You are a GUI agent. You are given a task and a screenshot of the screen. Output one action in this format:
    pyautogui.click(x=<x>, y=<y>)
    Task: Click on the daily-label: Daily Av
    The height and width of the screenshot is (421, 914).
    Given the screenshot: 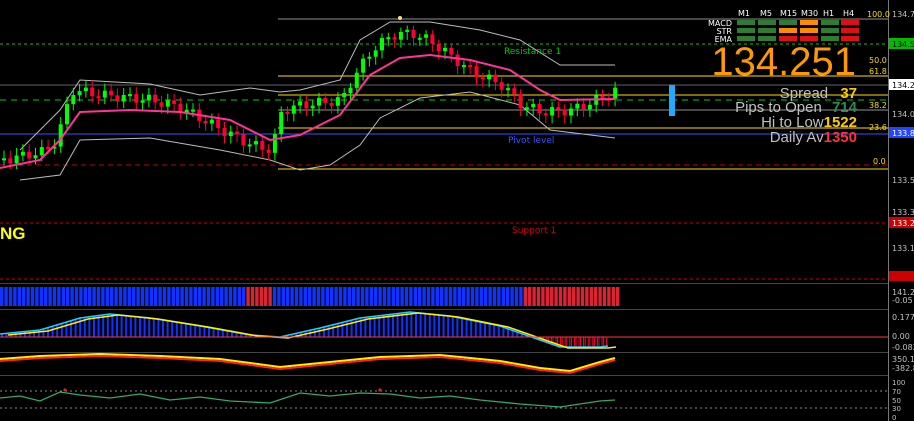 What is the action you would take?
    pyautogui.click(x=796, y=137)
    